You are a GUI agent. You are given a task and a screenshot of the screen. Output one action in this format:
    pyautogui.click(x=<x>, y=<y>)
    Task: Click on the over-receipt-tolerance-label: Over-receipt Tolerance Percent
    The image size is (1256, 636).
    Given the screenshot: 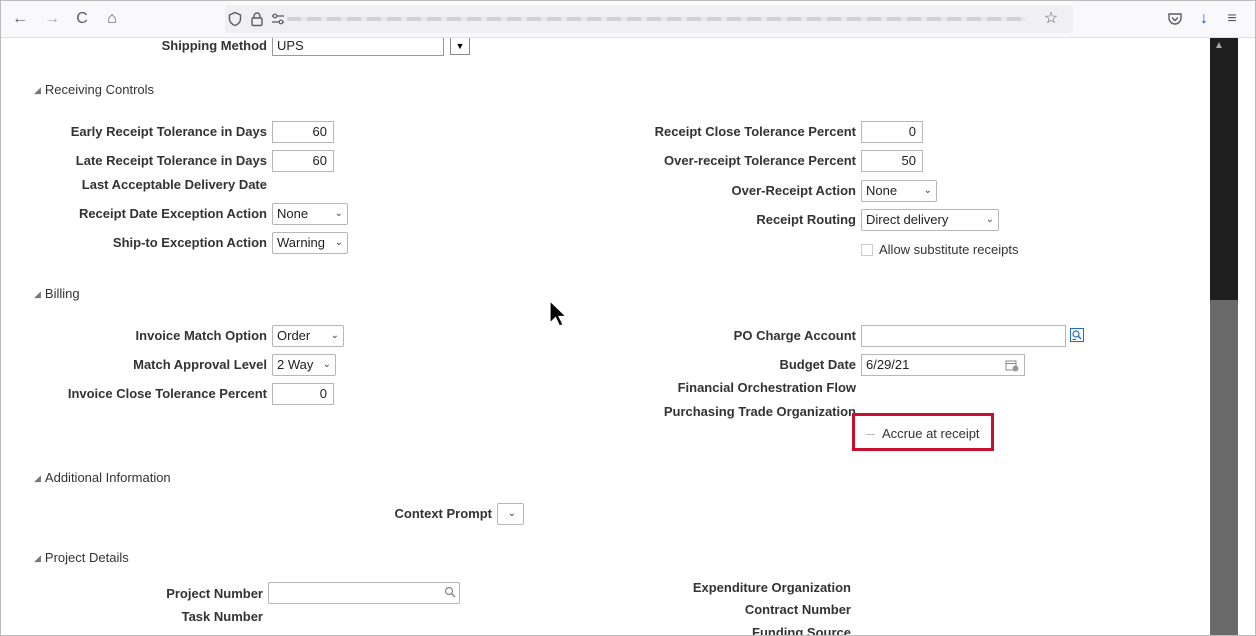 What is the action you would take?
    pyautogui.click(x=760, y=160)
    